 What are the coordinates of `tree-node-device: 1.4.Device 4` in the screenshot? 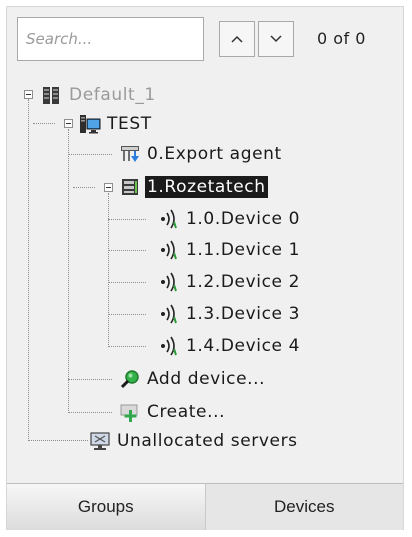 It's located at (230, 346).